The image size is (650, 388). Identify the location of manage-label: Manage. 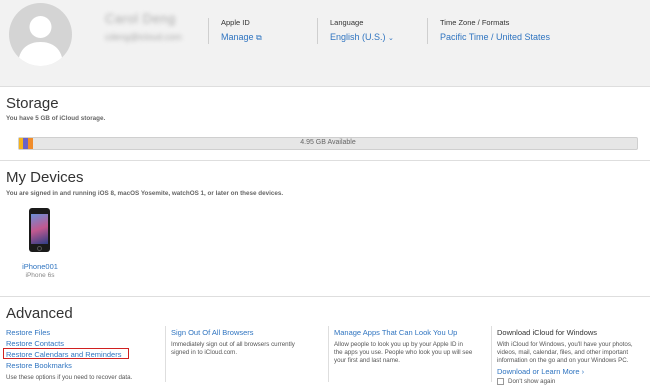
(237, 37).